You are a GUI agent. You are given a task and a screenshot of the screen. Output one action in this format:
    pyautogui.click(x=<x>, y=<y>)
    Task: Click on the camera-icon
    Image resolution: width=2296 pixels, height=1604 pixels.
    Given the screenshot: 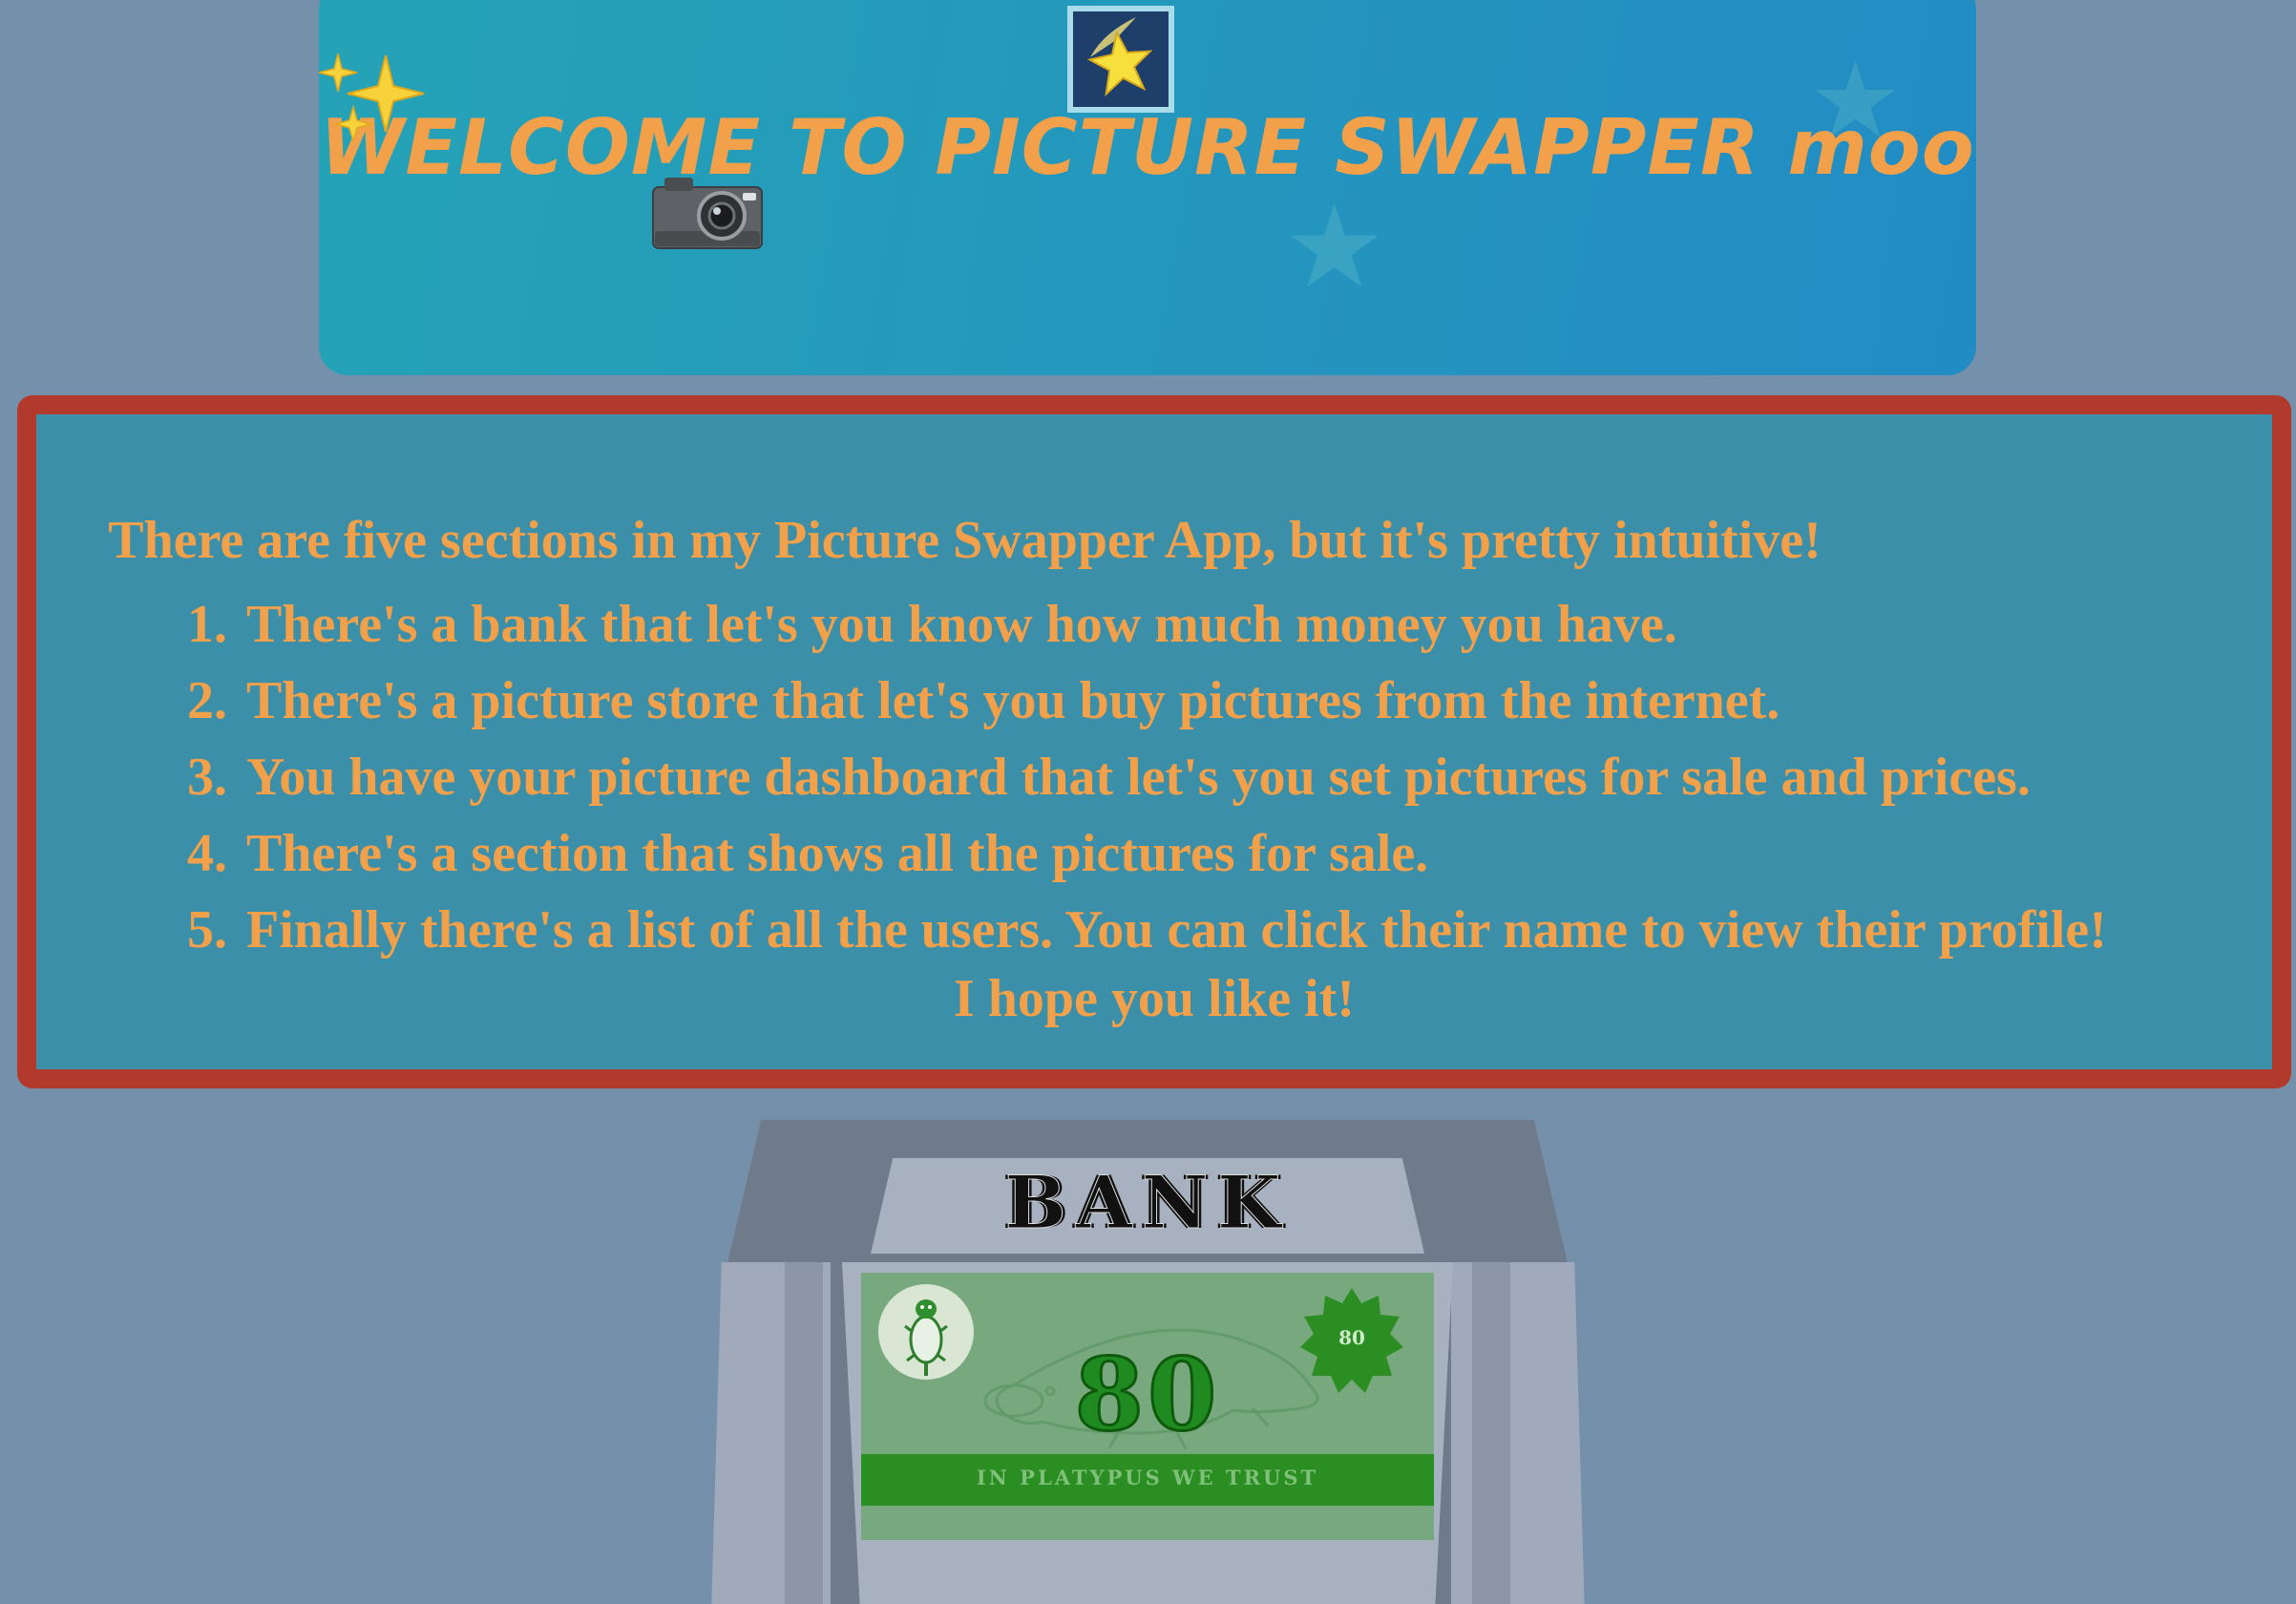 What is the action you would take?
    pyautogui.click(x=707, y=213)
    